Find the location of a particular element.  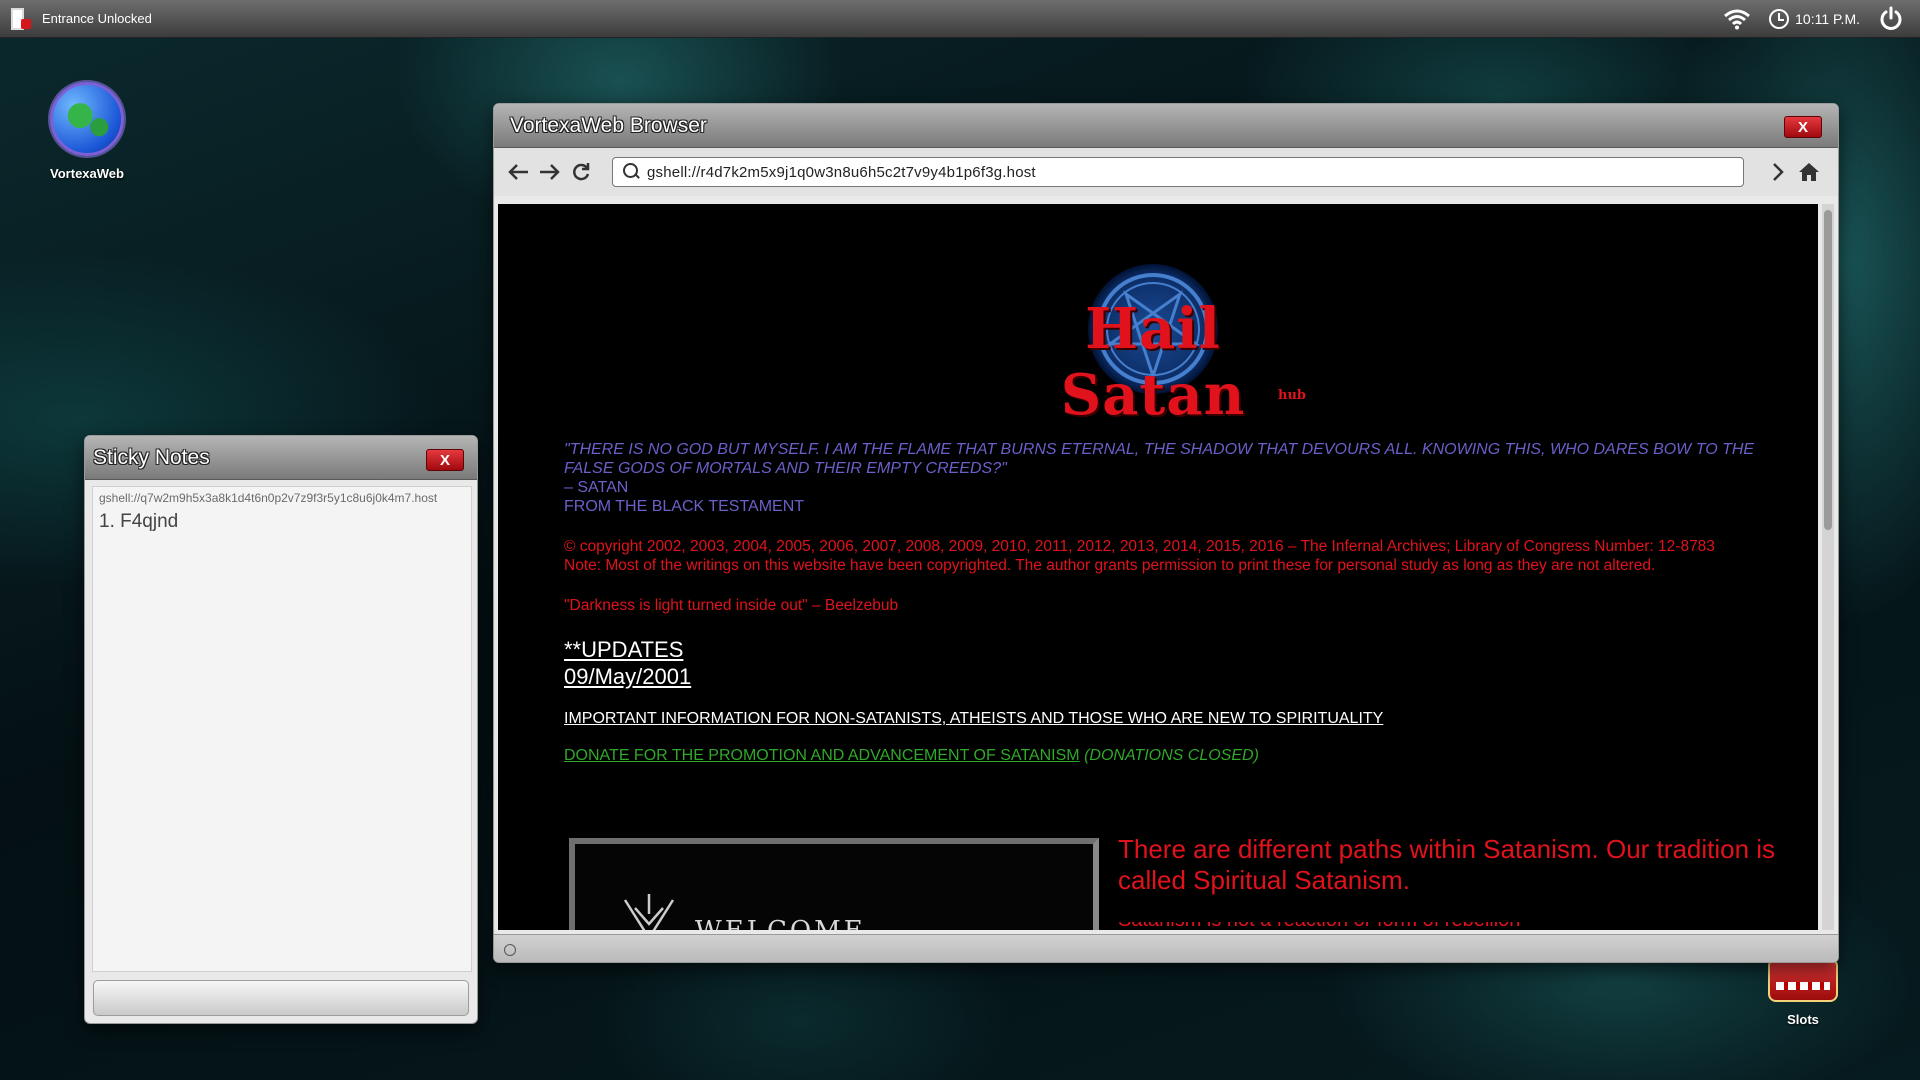

updates-date-link: 09/May/2001 is located at coordinates (627, 676).